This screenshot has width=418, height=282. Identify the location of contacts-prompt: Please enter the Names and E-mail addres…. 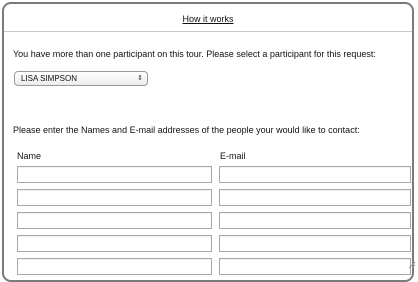
(186, 130).